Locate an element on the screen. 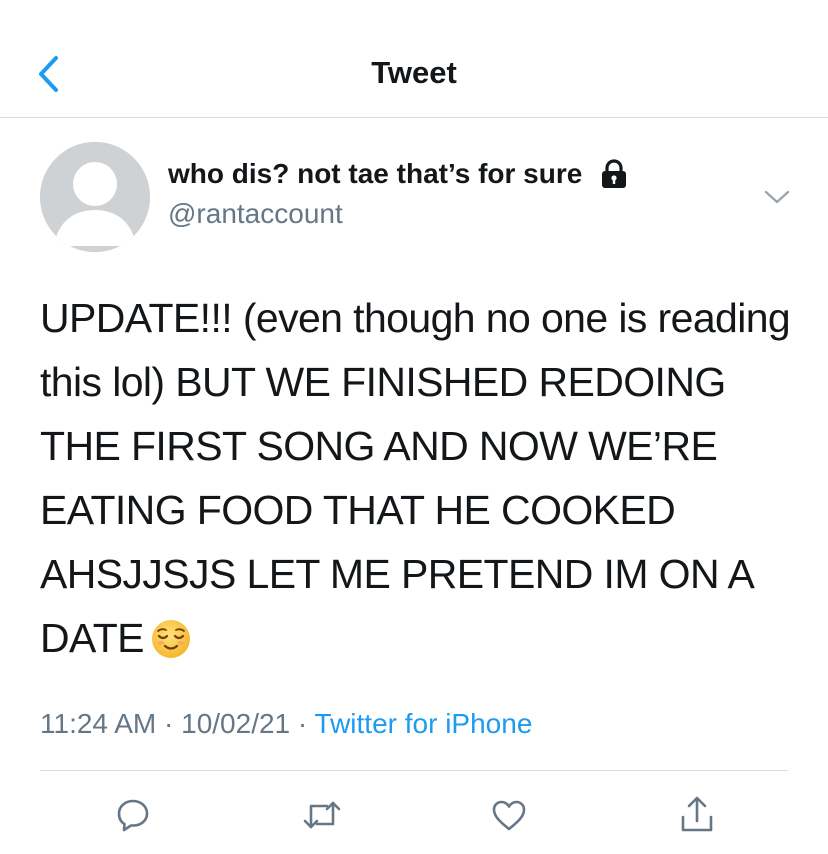 The height and width of the screenshot is (854, 828). page-title: Tweet is located at coordinates (414, 72).